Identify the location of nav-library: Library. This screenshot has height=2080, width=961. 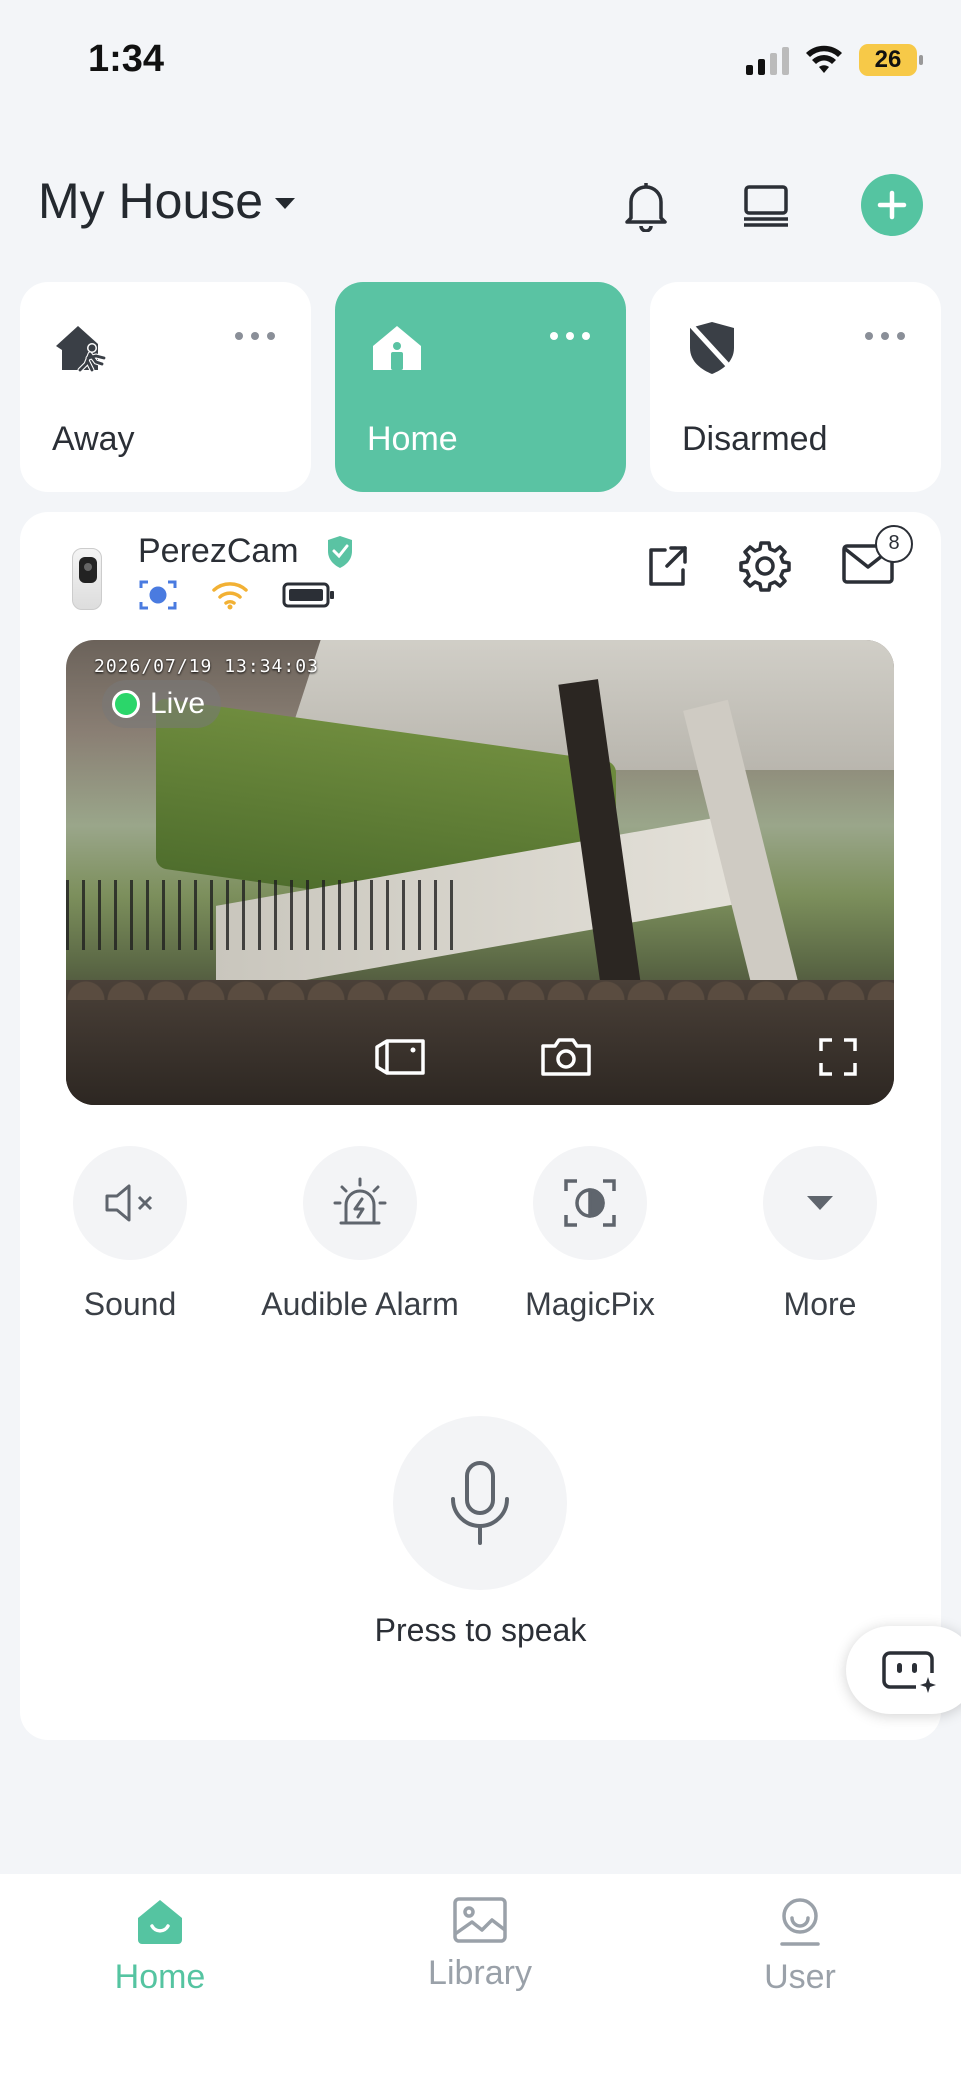
(480, 1944).